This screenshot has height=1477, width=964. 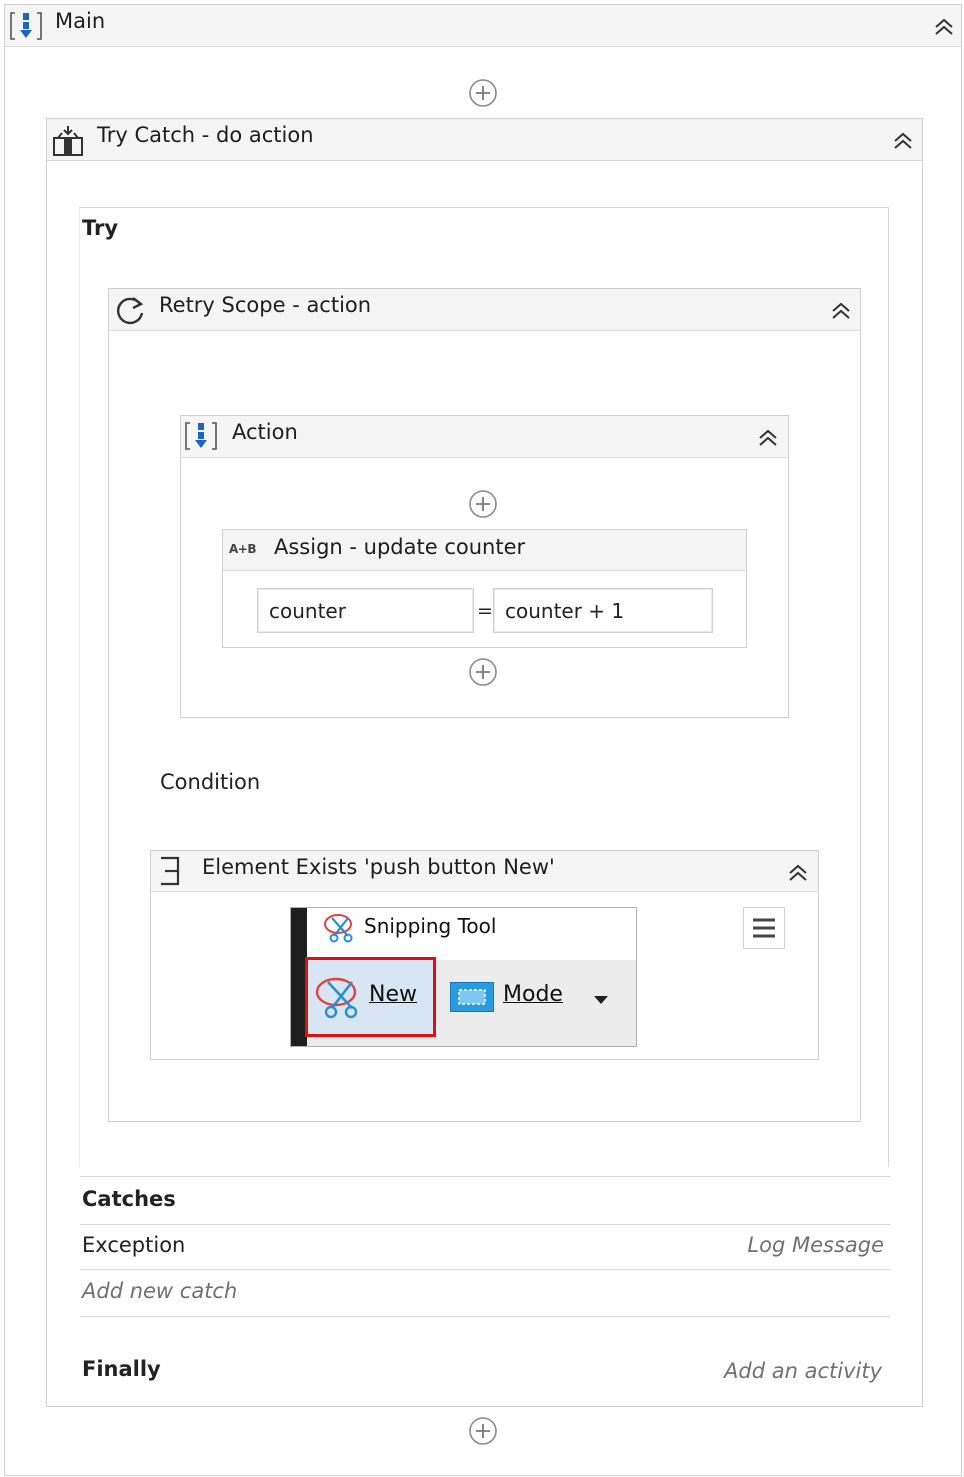 What do you see at coordinates (764, 928) in the screenshot?
I see `options-menu-icon` at bounding box center [764, 928].